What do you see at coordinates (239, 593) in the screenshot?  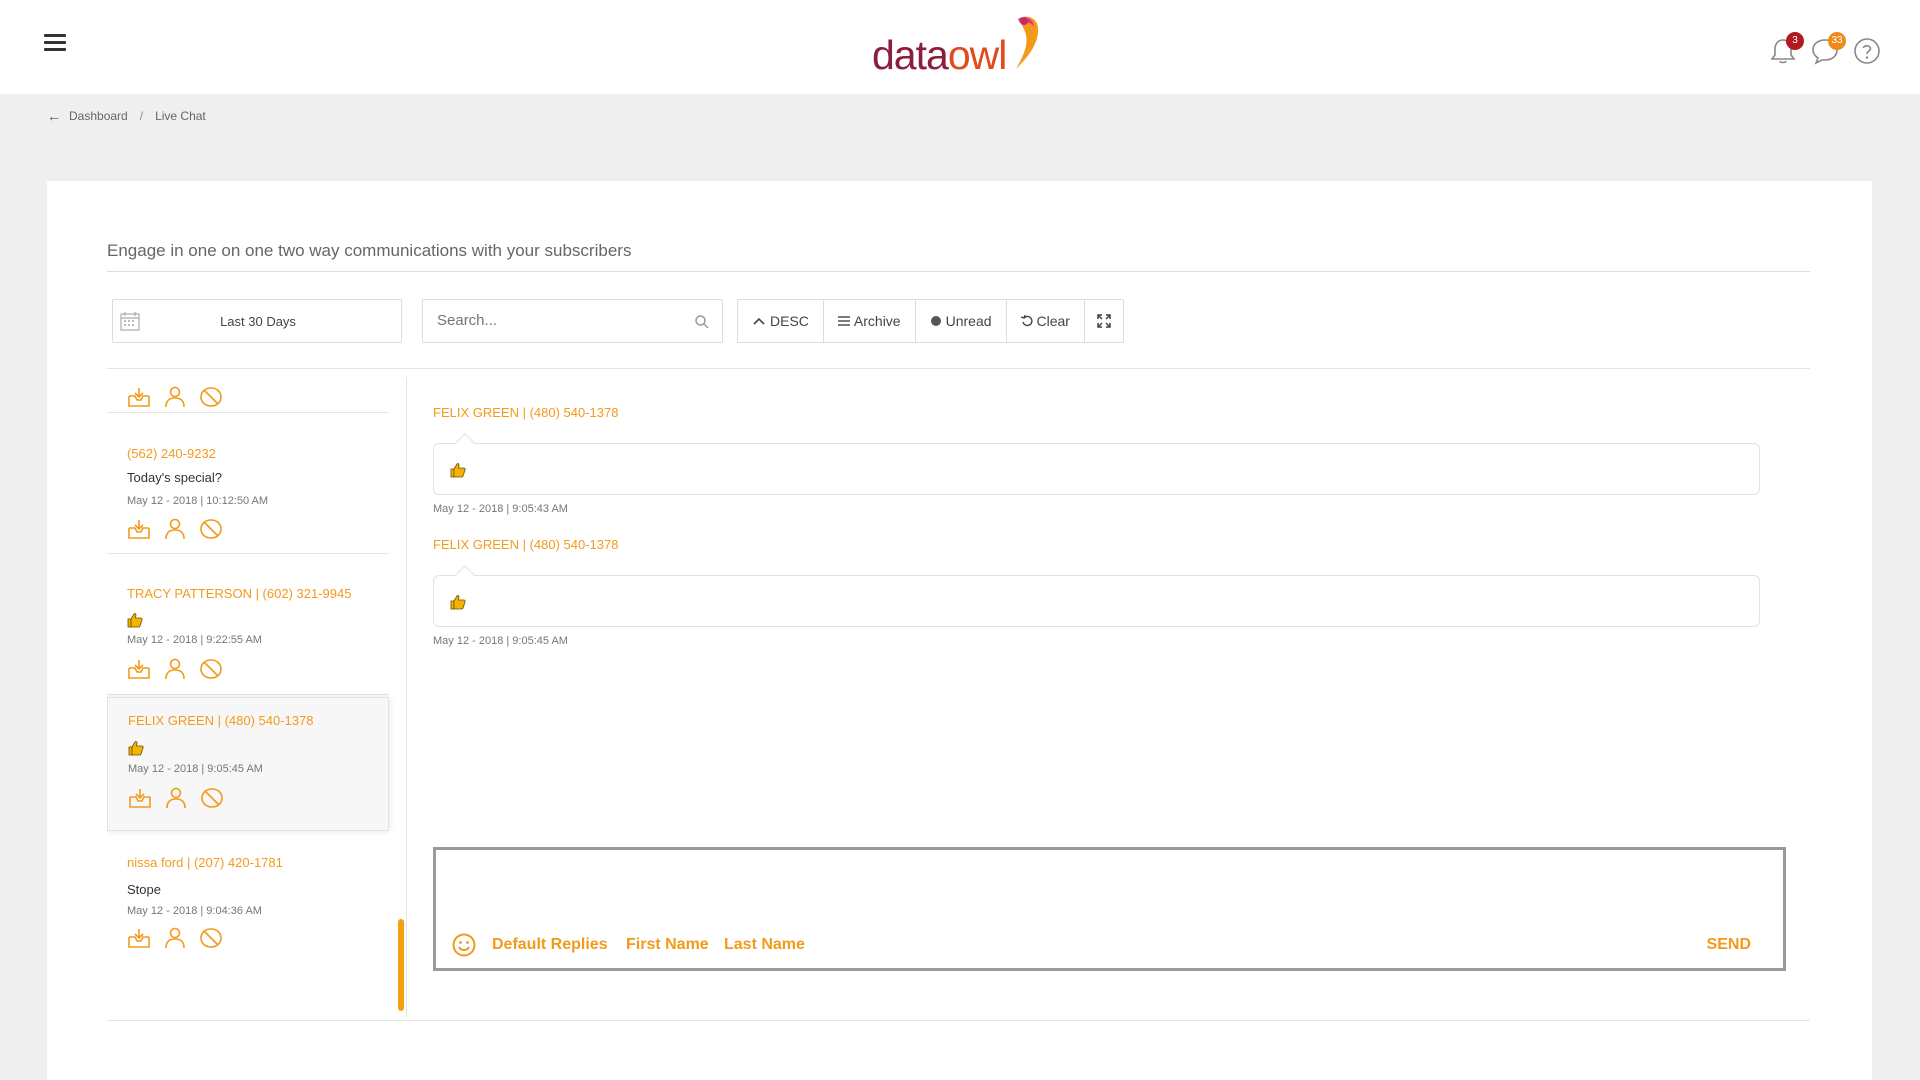 I see `conversation-name: TRACY PATTERSON | (602) 321-9945` at bounding box center [239, 593].